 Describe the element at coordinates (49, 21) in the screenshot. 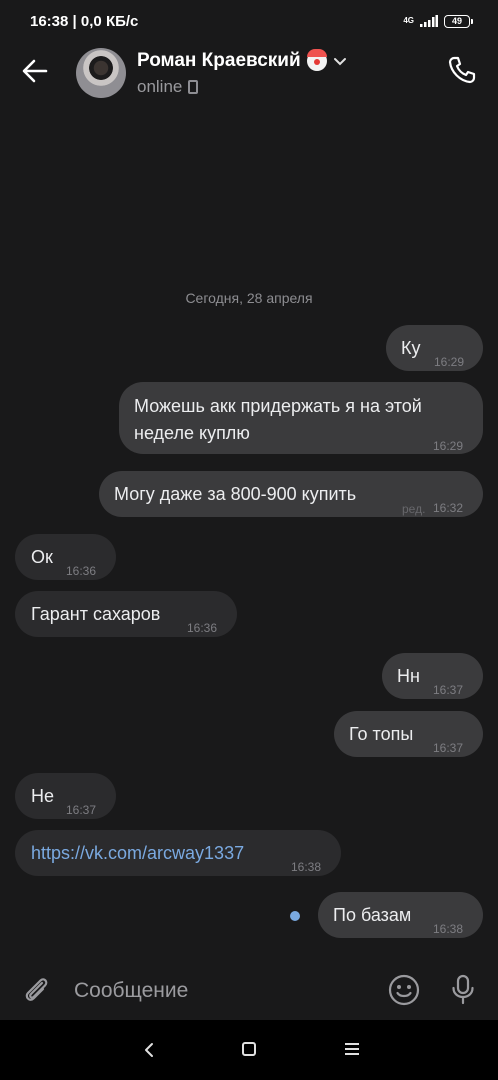

I see `status-time: 16:38` at that location.